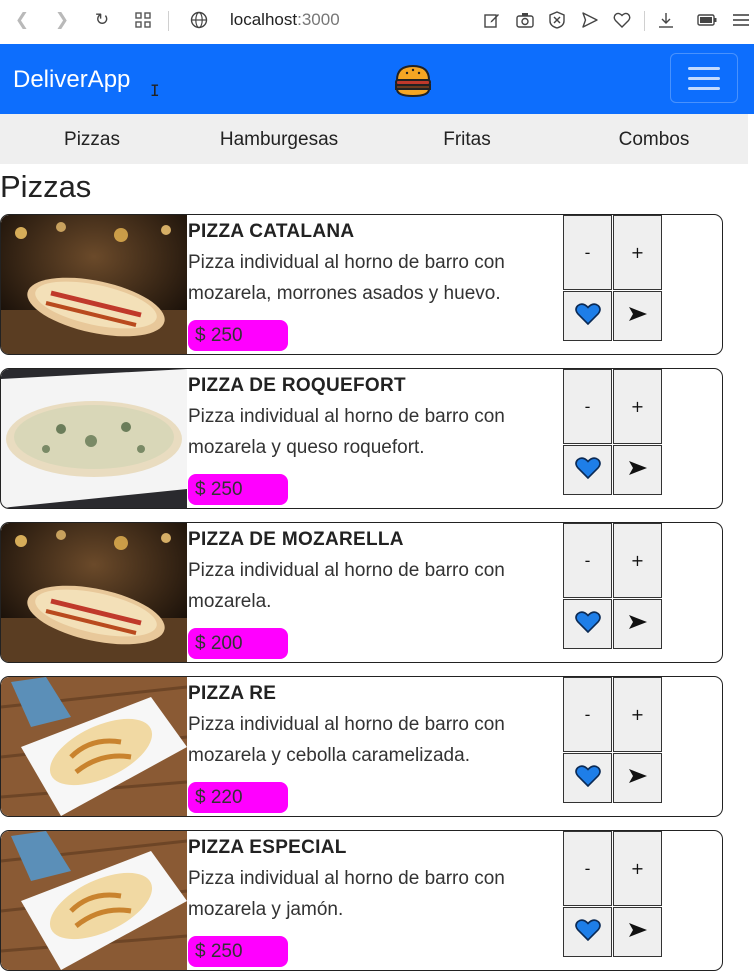  Describe the element at coordinates (46, 186) in the screenshot. I see `section-title: Pizzas` at that location.